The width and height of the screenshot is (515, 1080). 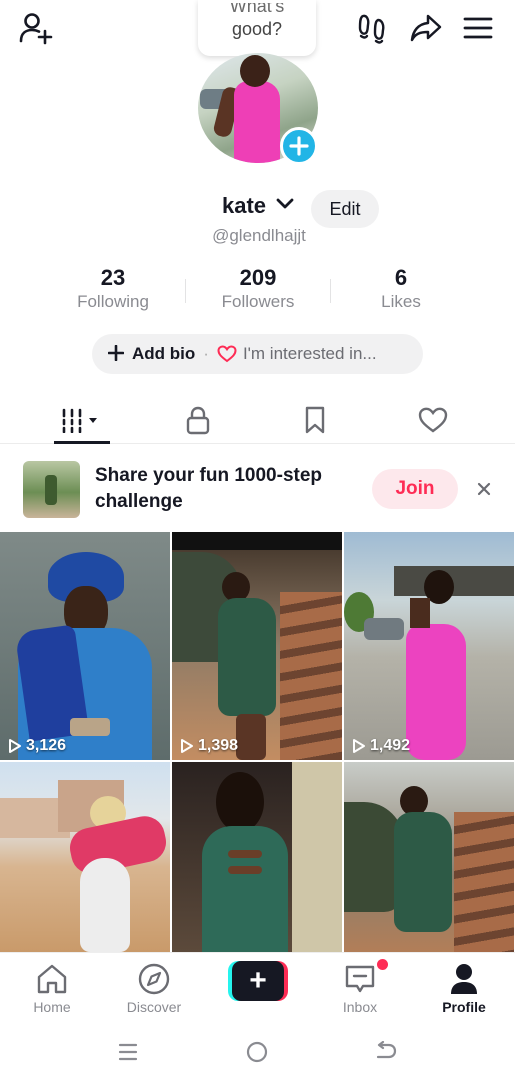 What do you see at coordinates (360, 1007) in the screenshot?
I see `nav-label: Inbox` at bounding box center [360, 1007].